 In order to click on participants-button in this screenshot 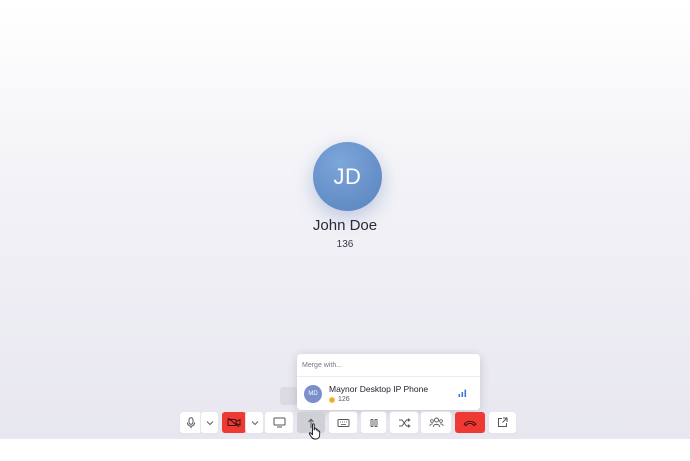, I will do `click(436, 422)`.